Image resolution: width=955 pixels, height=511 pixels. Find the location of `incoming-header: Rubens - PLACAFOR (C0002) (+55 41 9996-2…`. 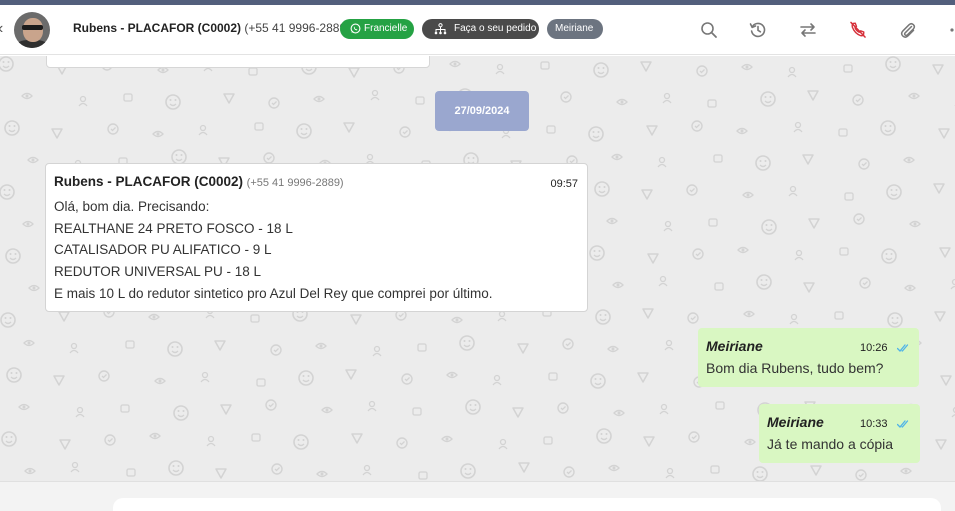

incoming-header: Rubens - PLACAFOR (C0002) (+55 41 9996-2… is located at coordinates (316, 185).